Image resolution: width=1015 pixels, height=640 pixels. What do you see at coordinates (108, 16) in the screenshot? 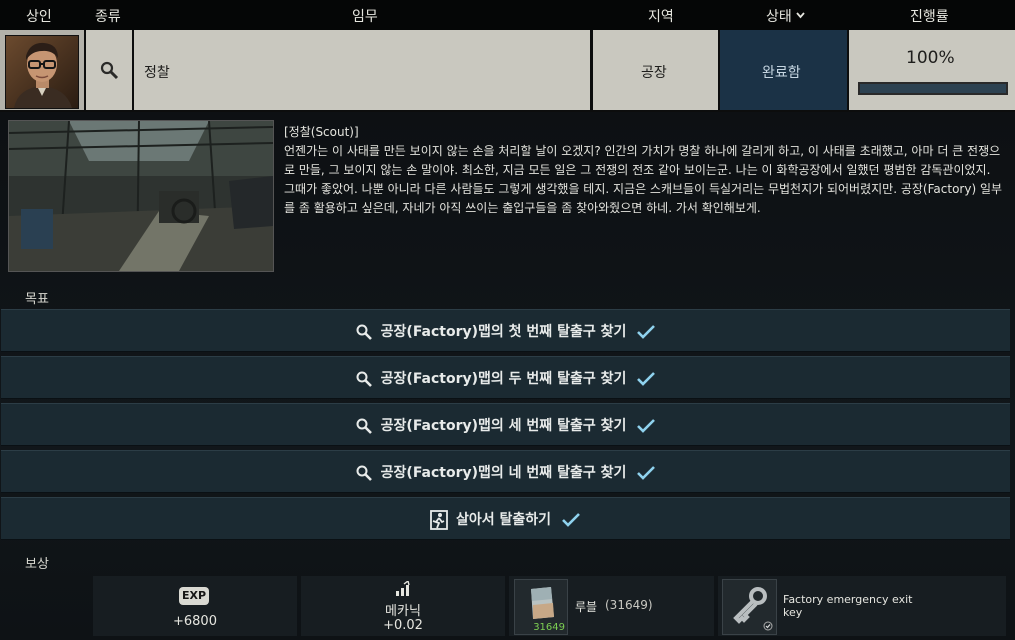
I see `header-type: 종류` at bounding box center [108, 16].